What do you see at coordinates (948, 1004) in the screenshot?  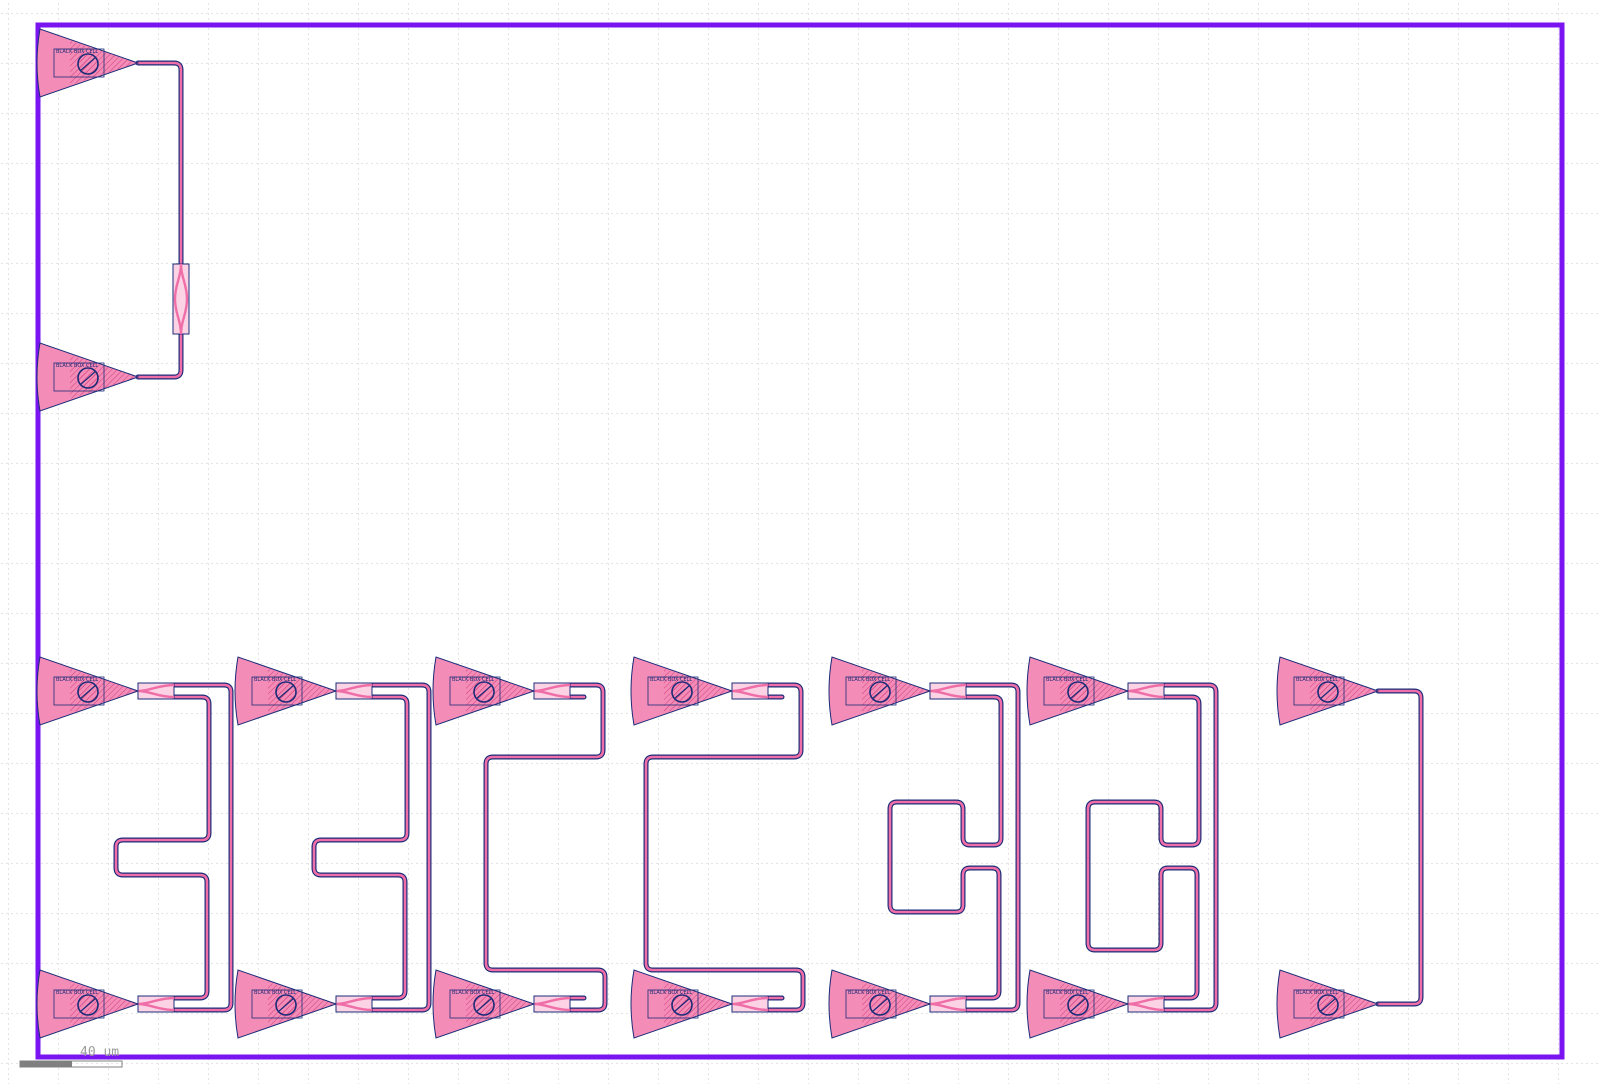 I see `device-5-splitter-bottom` at bounding box center [948, 1004].